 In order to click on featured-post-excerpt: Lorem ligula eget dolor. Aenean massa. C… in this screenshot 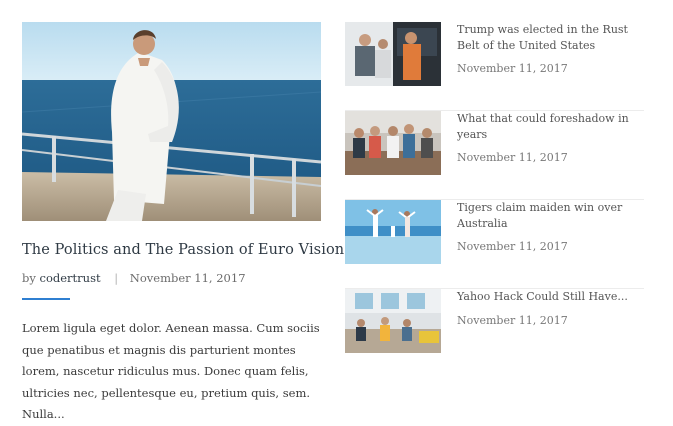, I will do `click(171, 371)`.